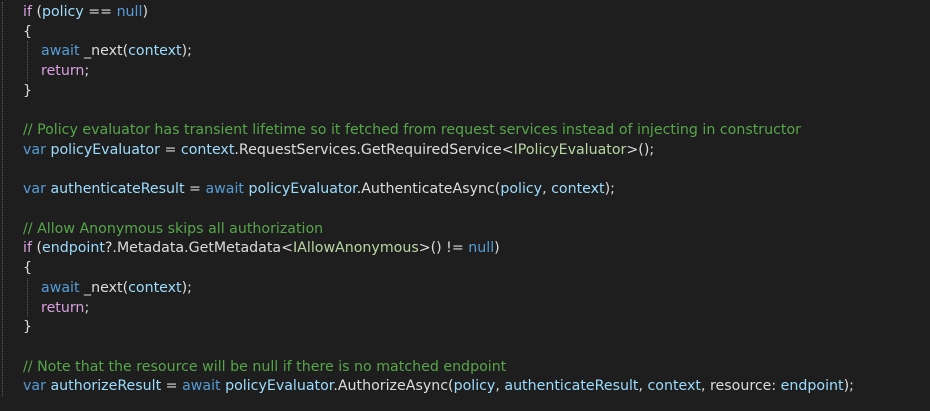  Describe the element at coordinates (100, 12) in the screenshot. I see `code-token: ==` at that location.